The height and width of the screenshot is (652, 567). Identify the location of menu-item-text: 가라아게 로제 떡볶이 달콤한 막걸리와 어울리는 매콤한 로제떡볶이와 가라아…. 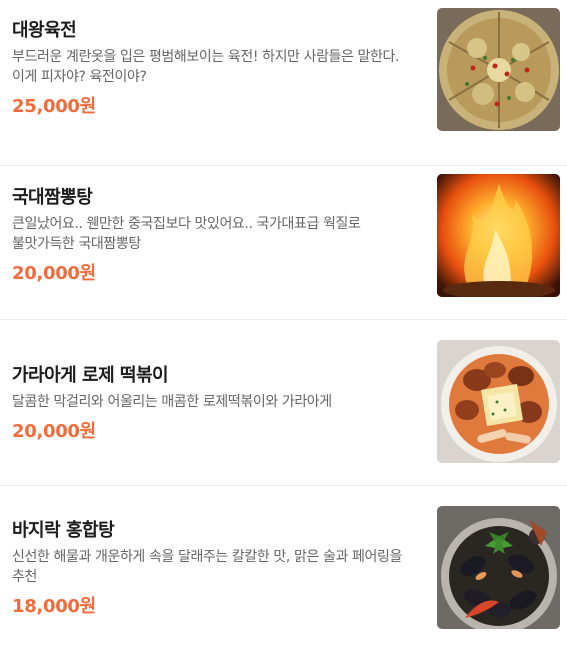
(217, 404).